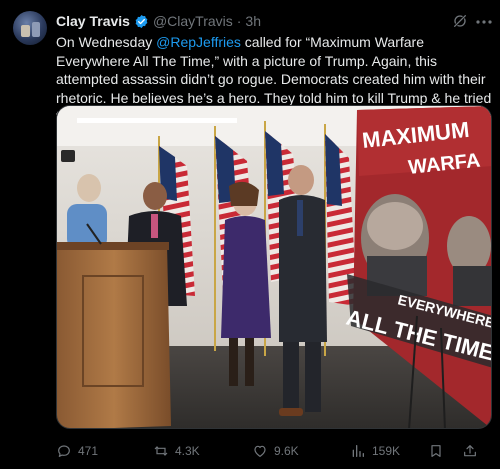  I want to click on like-count: 9.6K, so click(286, 451).